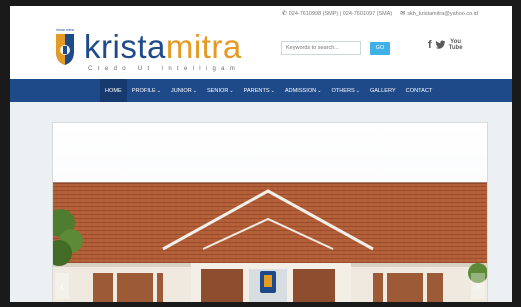 The height and width of the screenshot is (307, 521). I want to click on search-form: GO, so click(335, 48).